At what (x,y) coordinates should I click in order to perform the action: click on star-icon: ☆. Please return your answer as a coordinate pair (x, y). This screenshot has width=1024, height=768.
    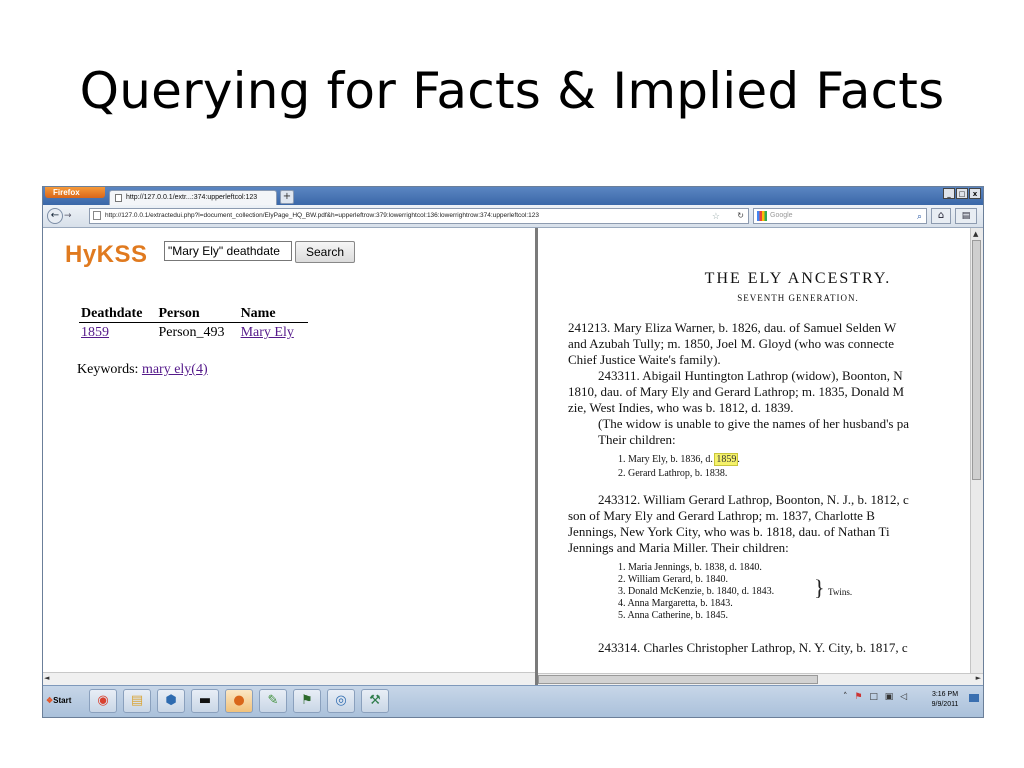
    Looking at the image, I should click on (716, 216).